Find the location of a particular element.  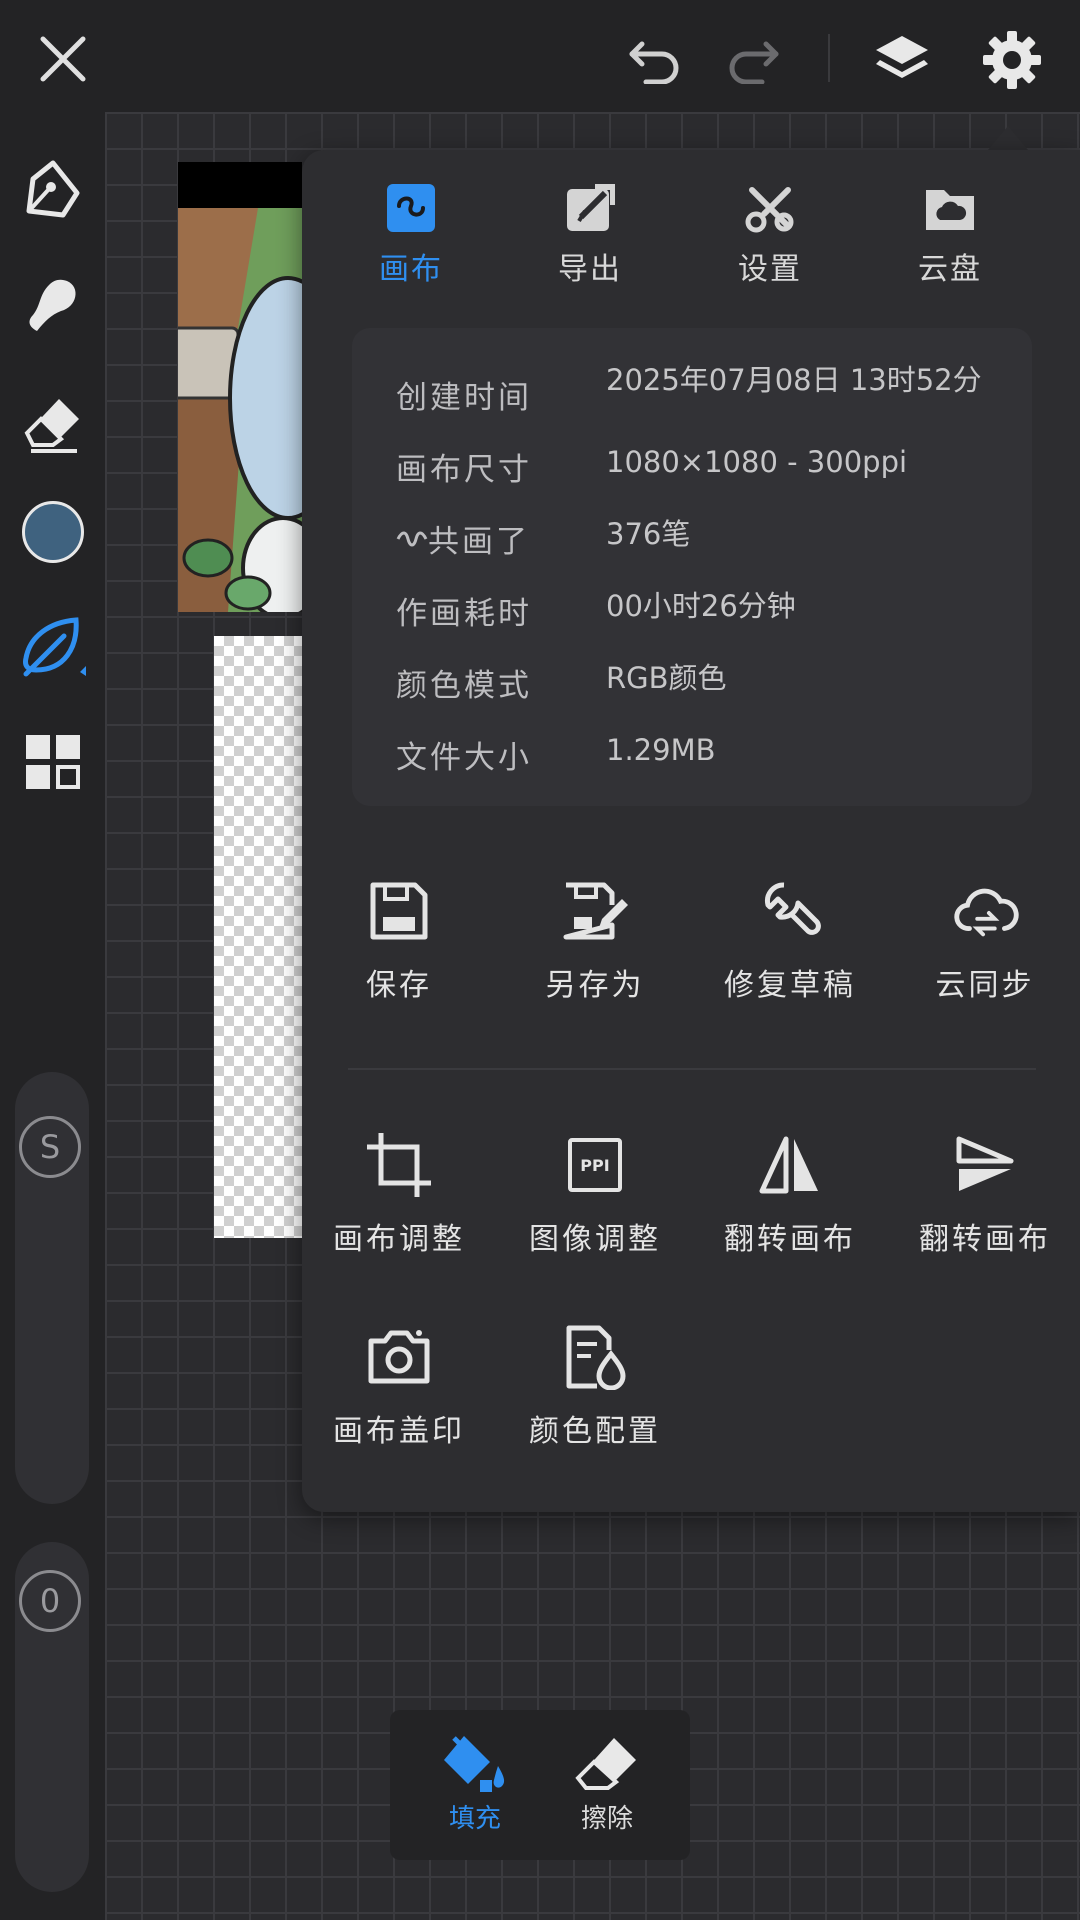

flip-horizontal-button: 翻转画布 is located at coordinates (790, 1194).